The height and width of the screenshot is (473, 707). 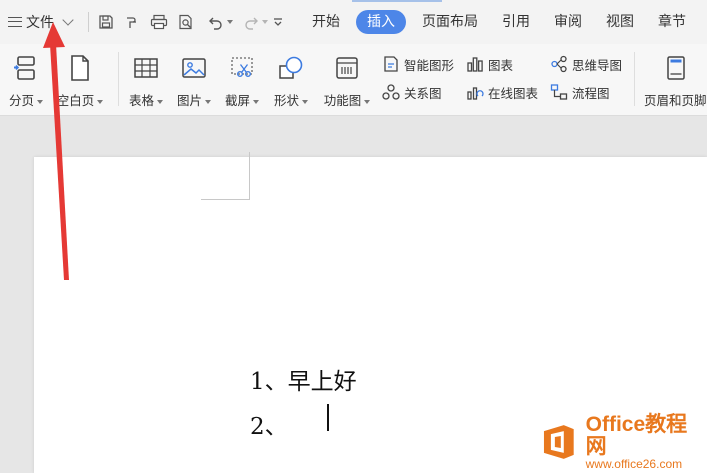 I want to click on page-break-button: 分页, so click(x=26, y=80).